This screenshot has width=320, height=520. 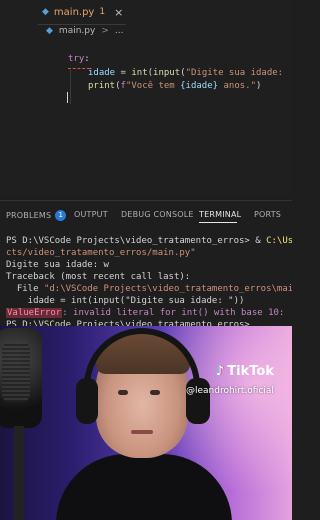 What do you see at coordinates (61, 215) in the screenshot?
I see `problems-count-badge: 1` at bounding box center [61, 215].